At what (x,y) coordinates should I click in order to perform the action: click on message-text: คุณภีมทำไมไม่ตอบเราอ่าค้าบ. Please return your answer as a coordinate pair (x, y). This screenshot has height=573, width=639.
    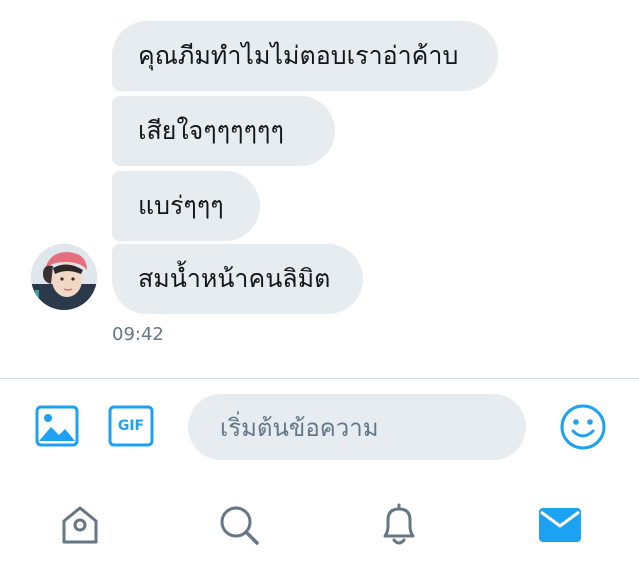
    Looking at the image, I should click on (298, 55).